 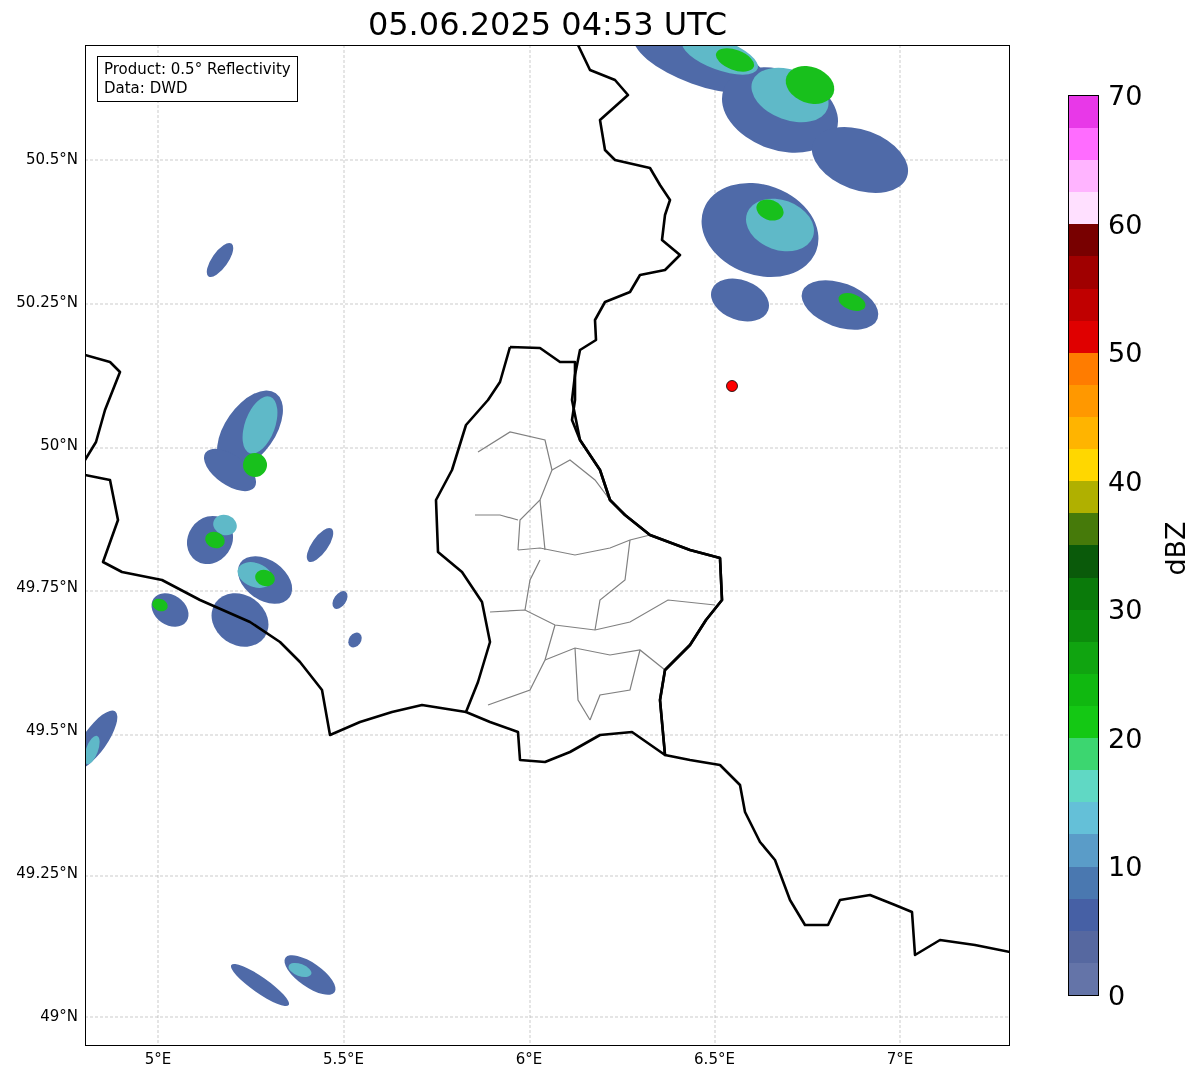 I want to click on colorbar-tick-label: 0, so click(x=1117, y=995).